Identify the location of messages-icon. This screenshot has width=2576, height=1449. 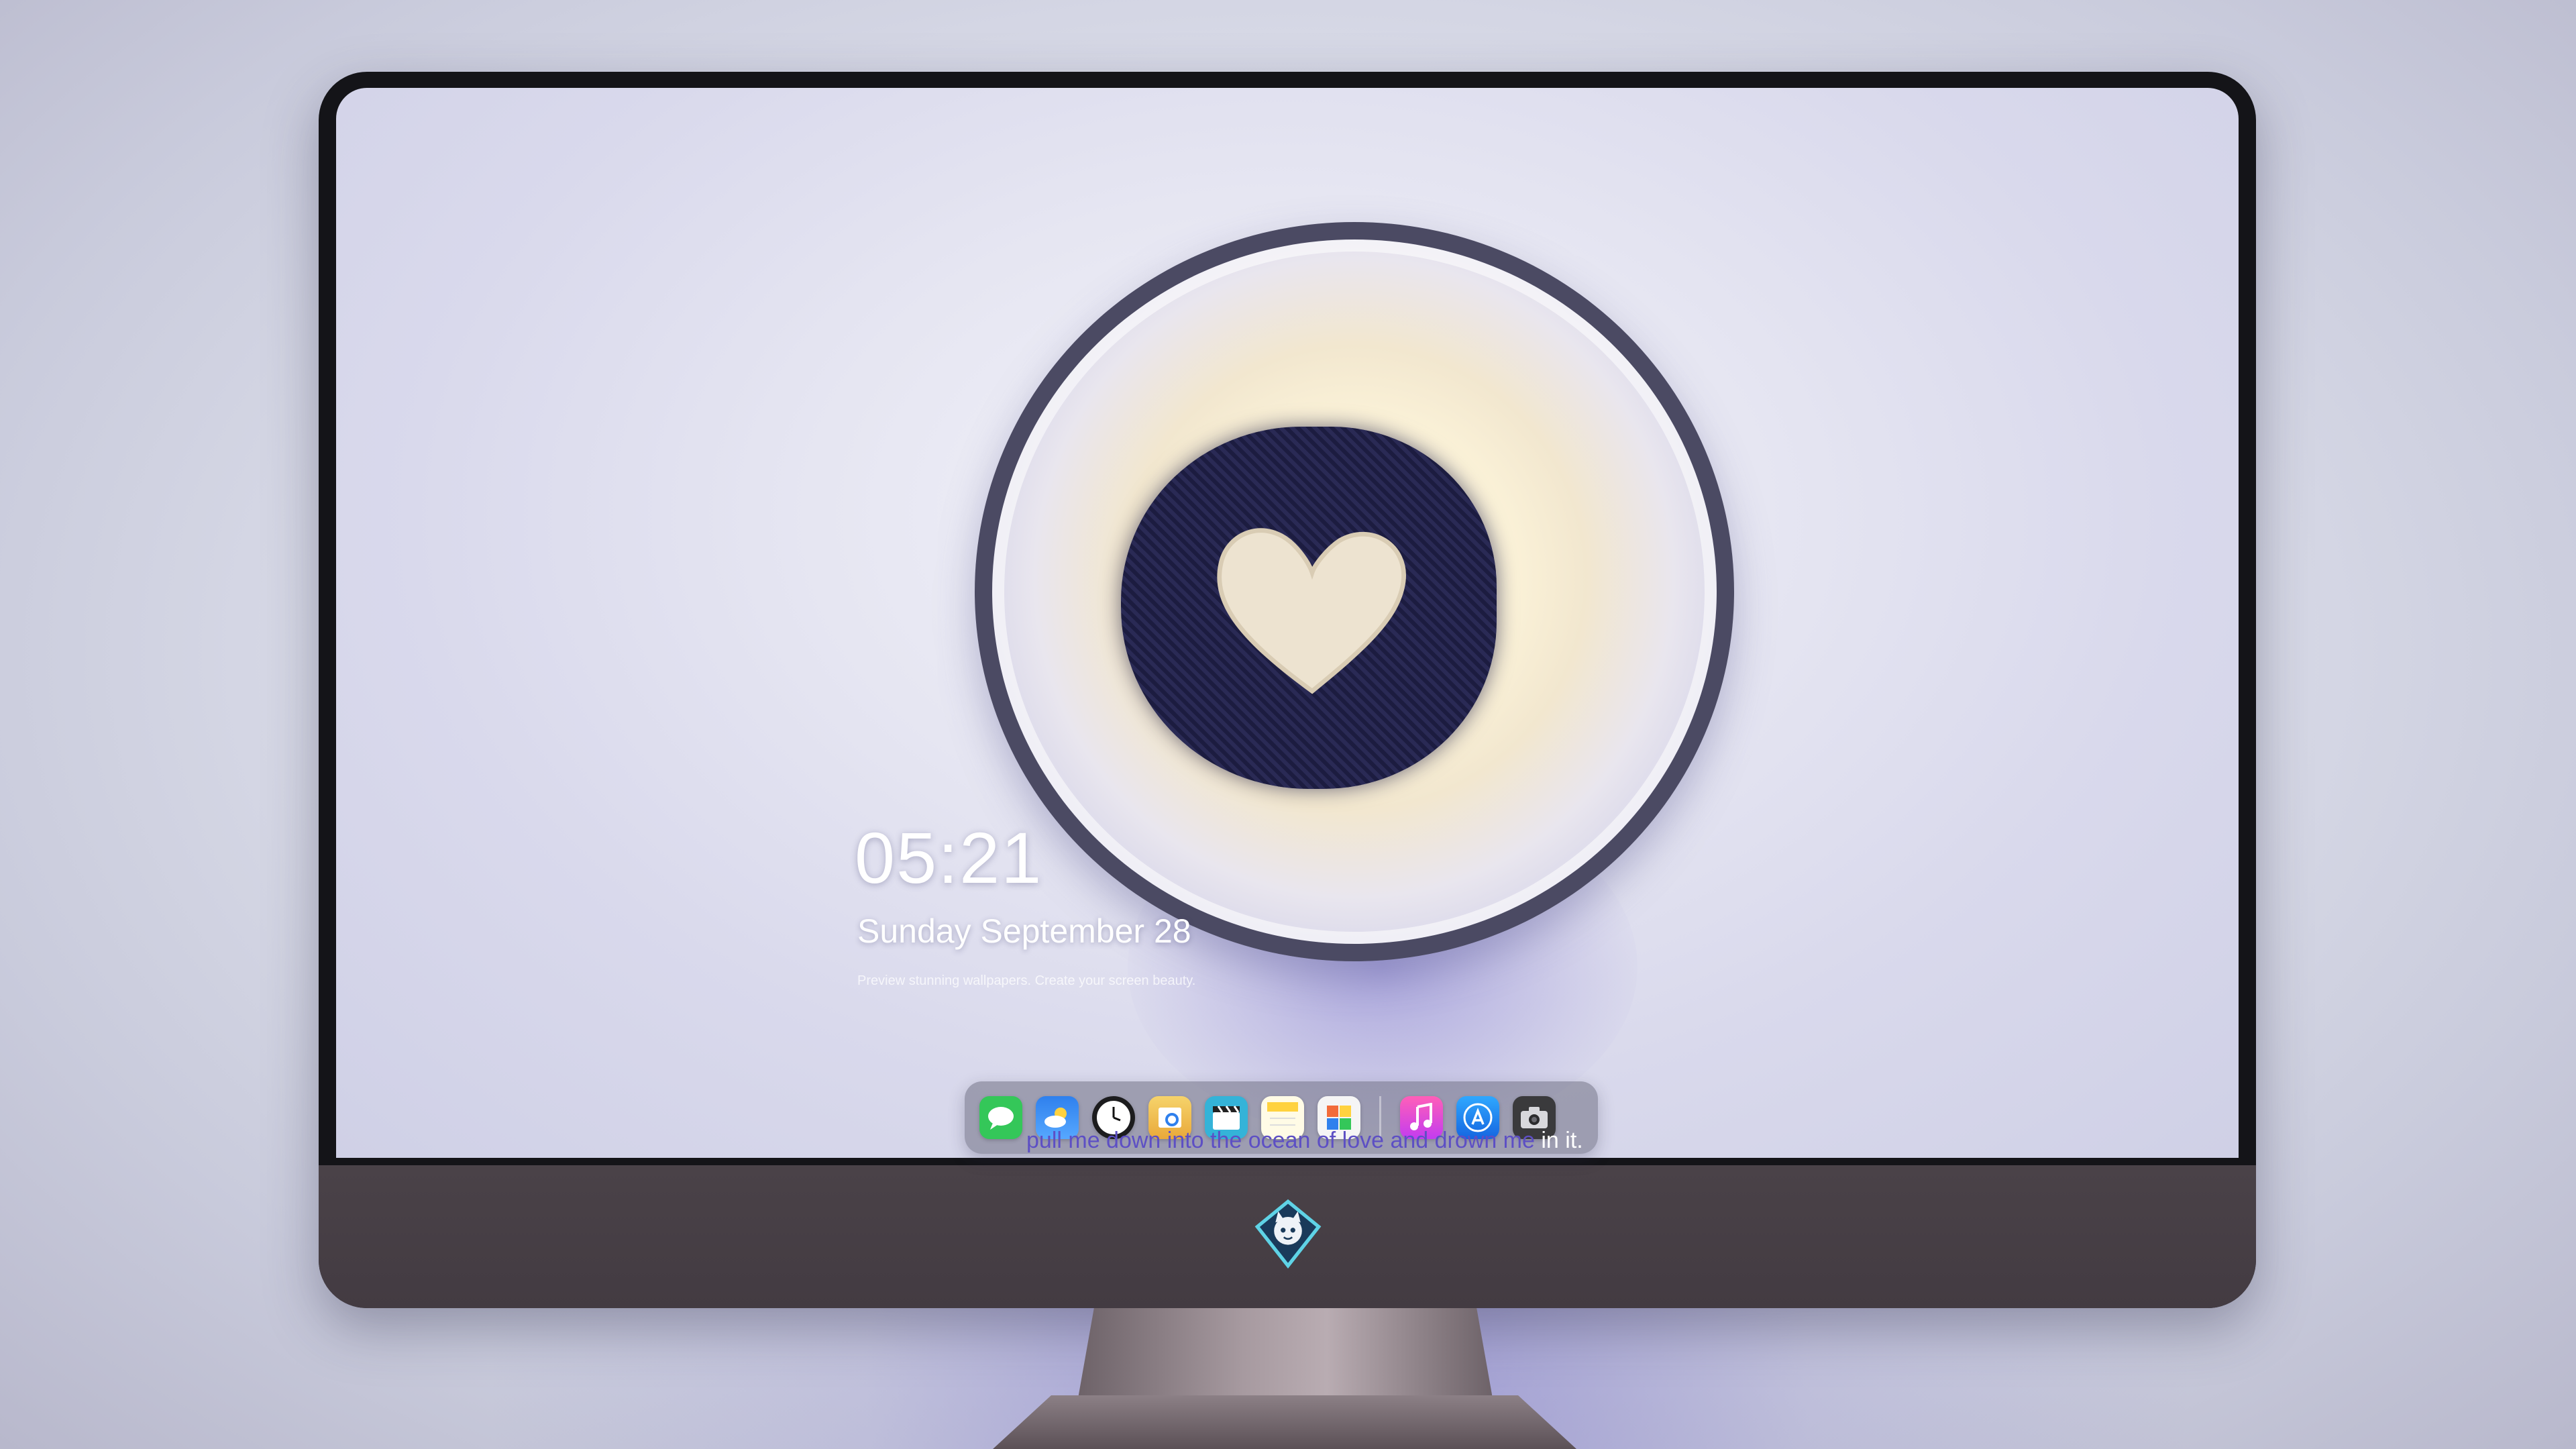
(1000, 1117).